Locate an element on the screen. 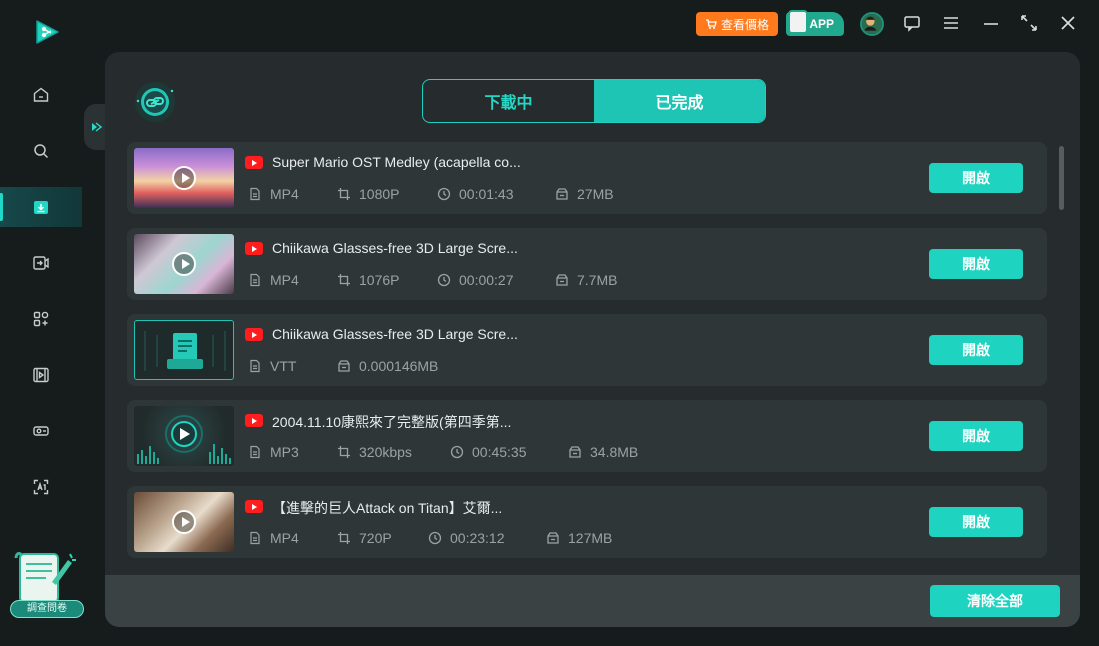 The image size is (1099, 646). item-format: VTT is located at coordinates (283, 366).